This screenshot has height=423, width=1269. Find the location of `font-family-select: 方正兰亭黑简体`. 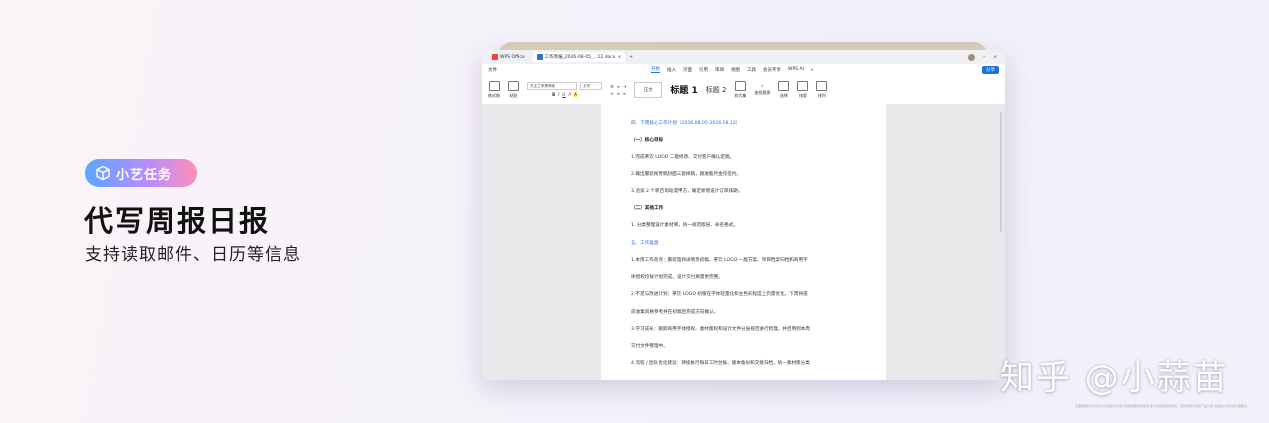

font-family-select: 方正兰亭黑简体 is located at coordinates (552, 86).